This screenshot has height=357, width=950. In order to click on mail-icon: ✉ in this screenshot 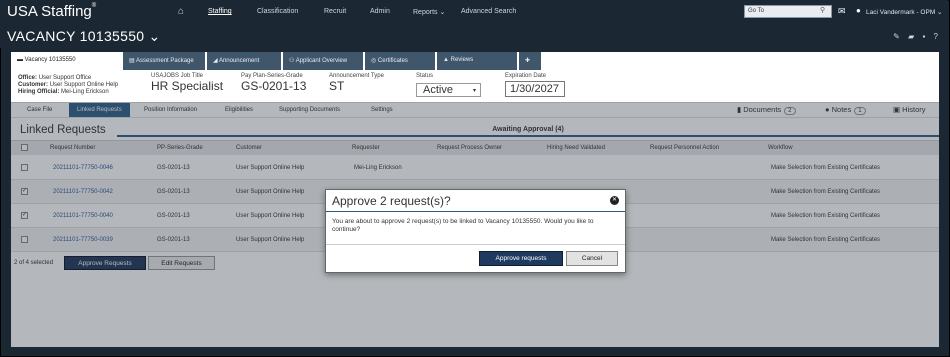, I will do `click(842, 11)`.